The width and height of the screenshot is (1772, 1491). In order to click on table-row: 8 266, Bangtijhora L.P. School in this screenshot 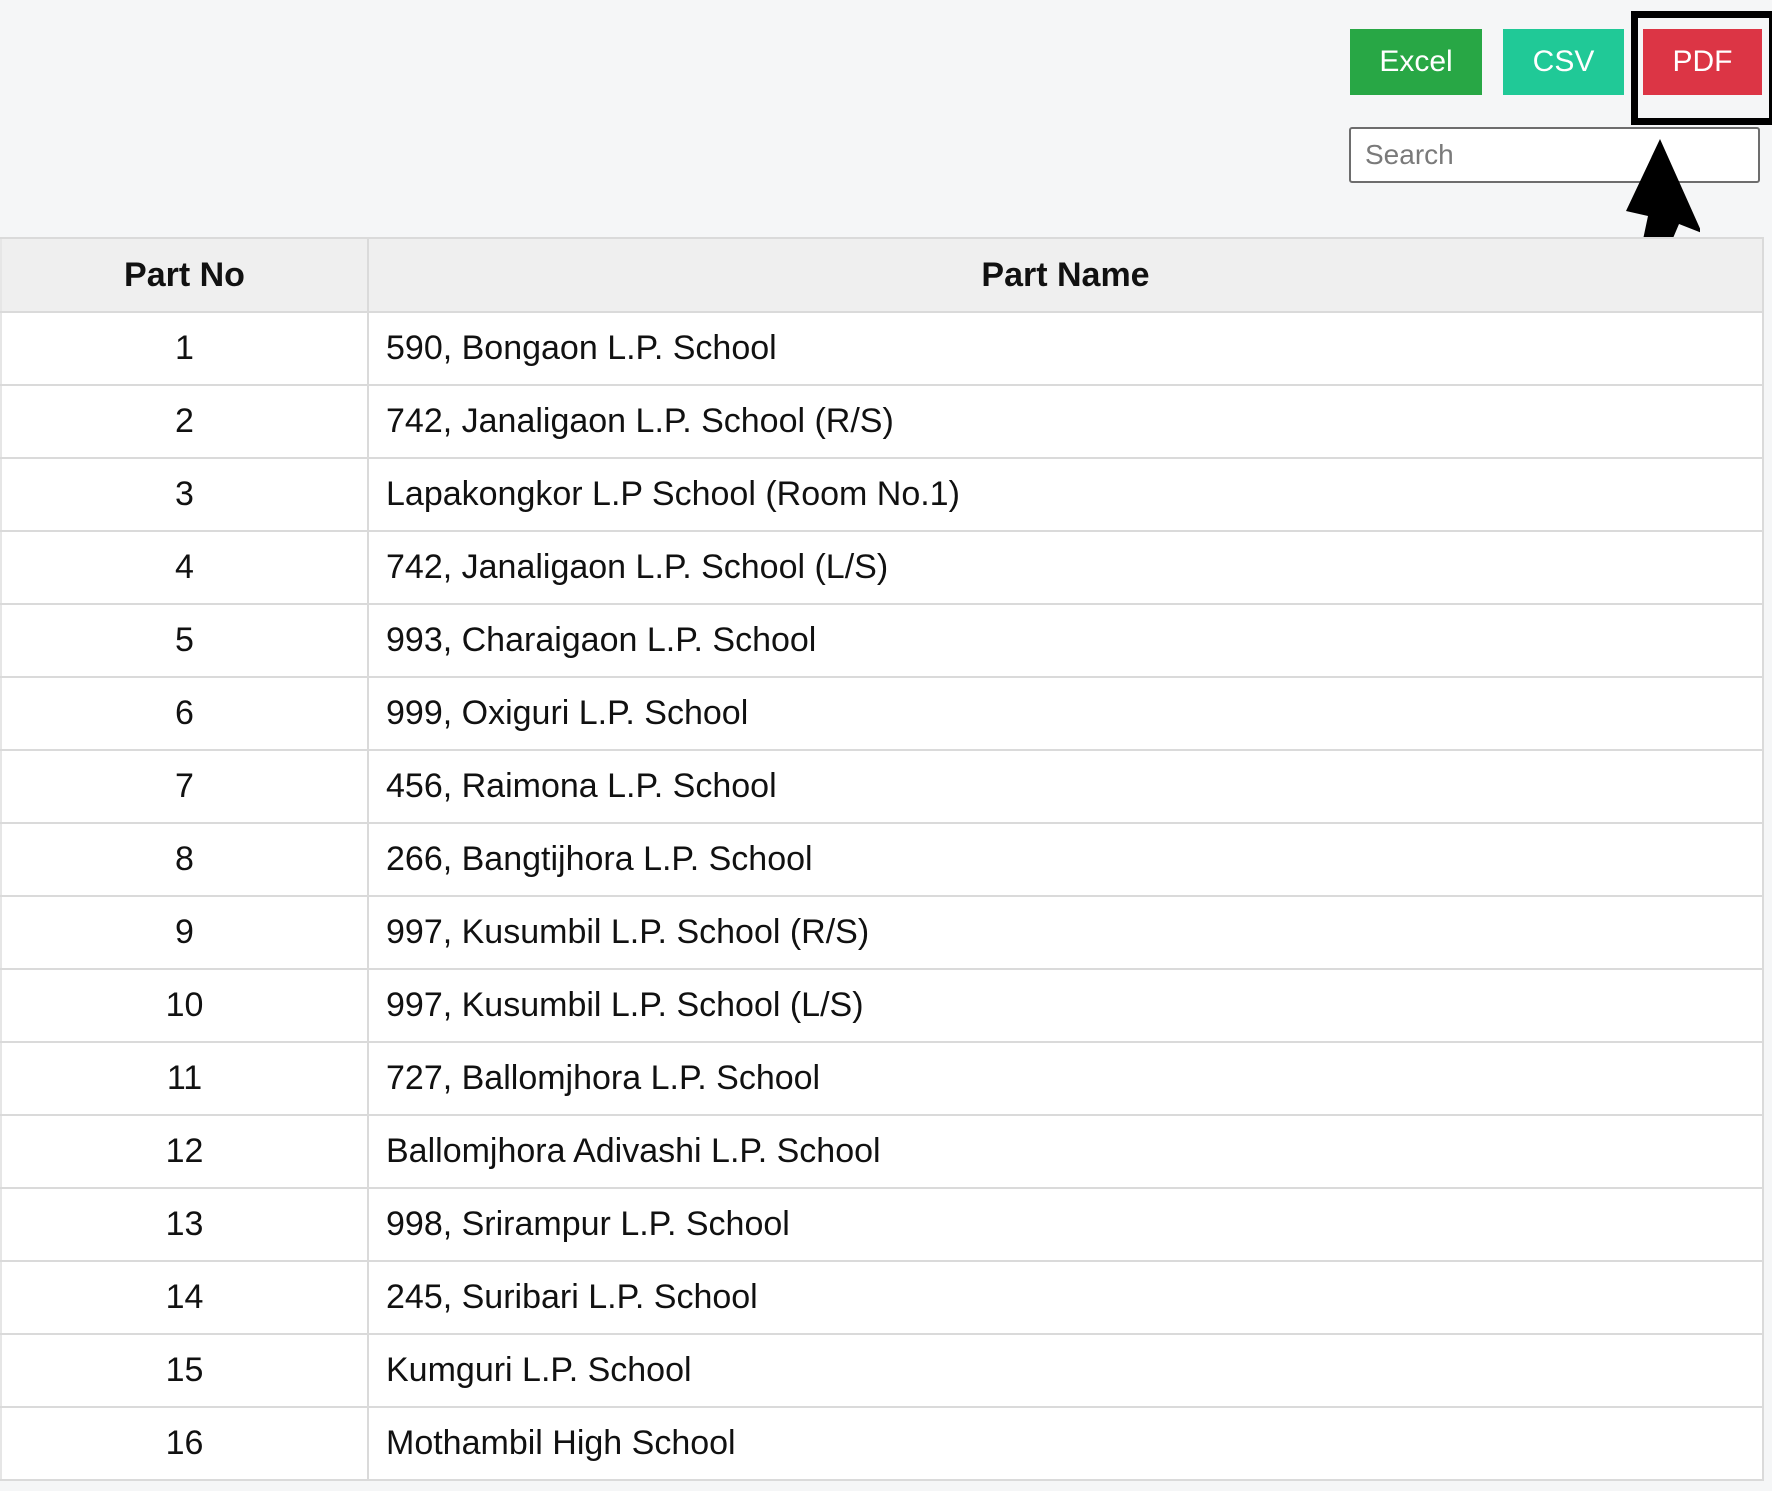, I will do `click(882, 859)`.